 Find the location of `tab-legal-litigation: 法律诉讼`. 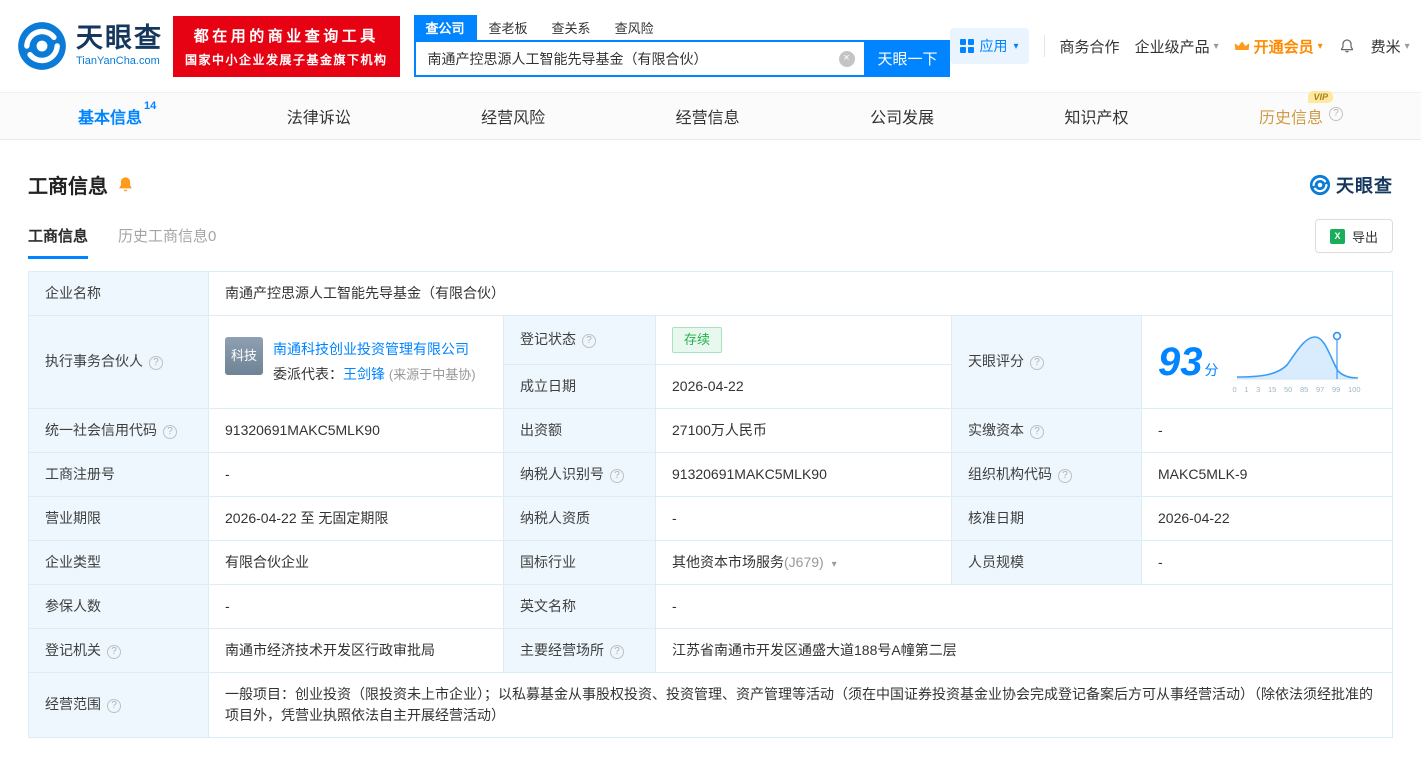

tab-legal-litigation: 法律诉讼 is located at coordinates (319, 116).